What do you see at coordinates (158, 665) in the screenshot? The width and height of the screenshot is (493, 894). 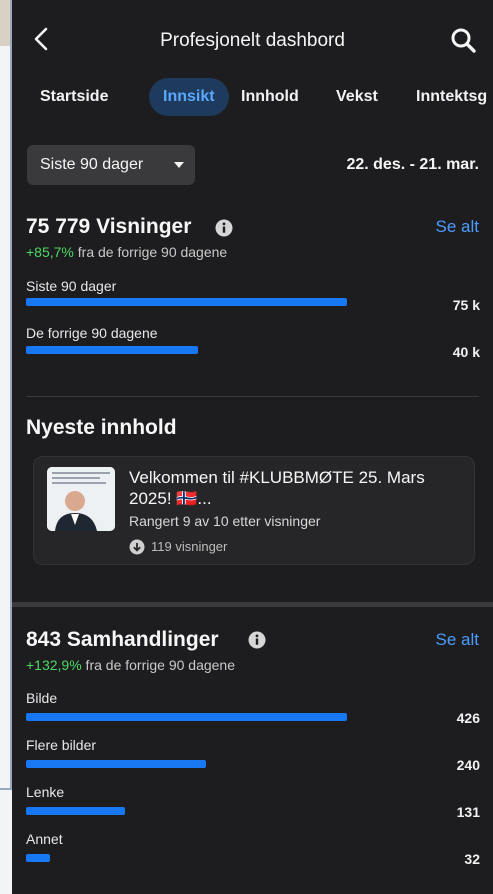 I see `interactions-change-text: fra de forrige 90 dagene` at bounding box center [158, 665].